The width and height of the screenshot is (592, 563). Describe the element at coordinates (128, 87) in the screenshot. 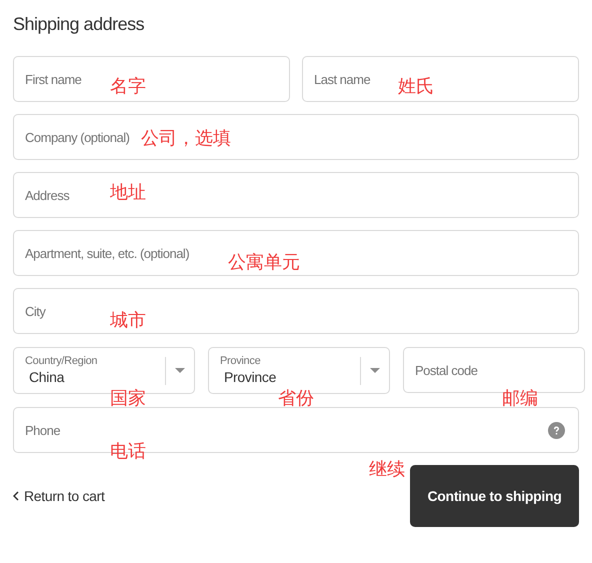

I see `annotation-text: 名字` at that location.